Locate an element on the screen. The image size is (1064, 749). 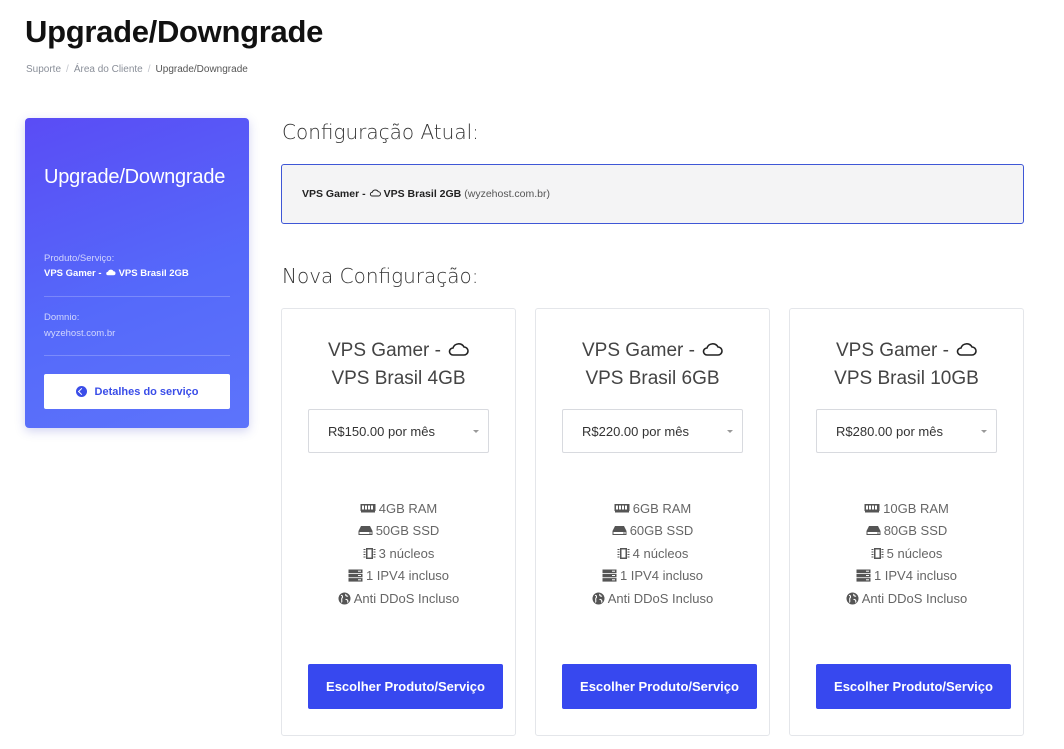
breadcrumb-current: Upgrade/Downgrade is located at coordinates (201, 69).